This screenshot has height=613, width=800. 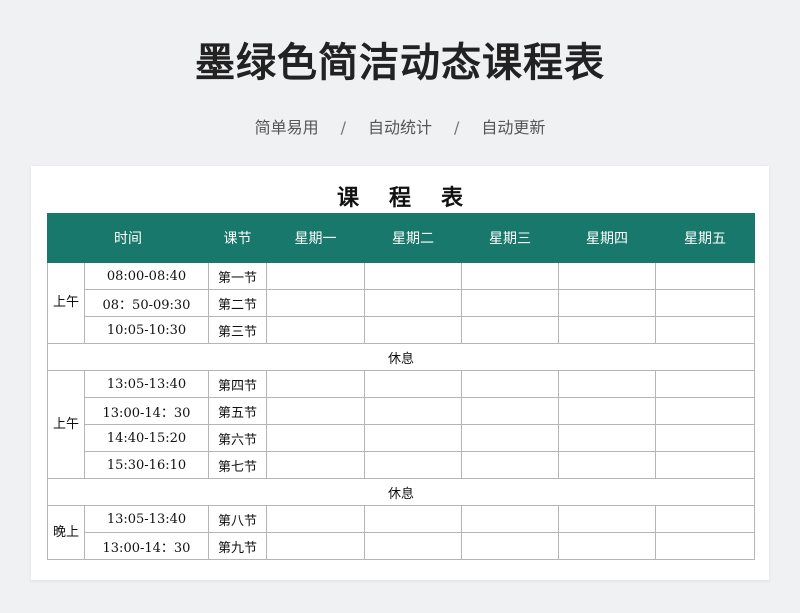 What do you see at coordinates (237, 411) in the screenshot?
I see `lesson-cell: 第五节` at bounding box center [237, 411].